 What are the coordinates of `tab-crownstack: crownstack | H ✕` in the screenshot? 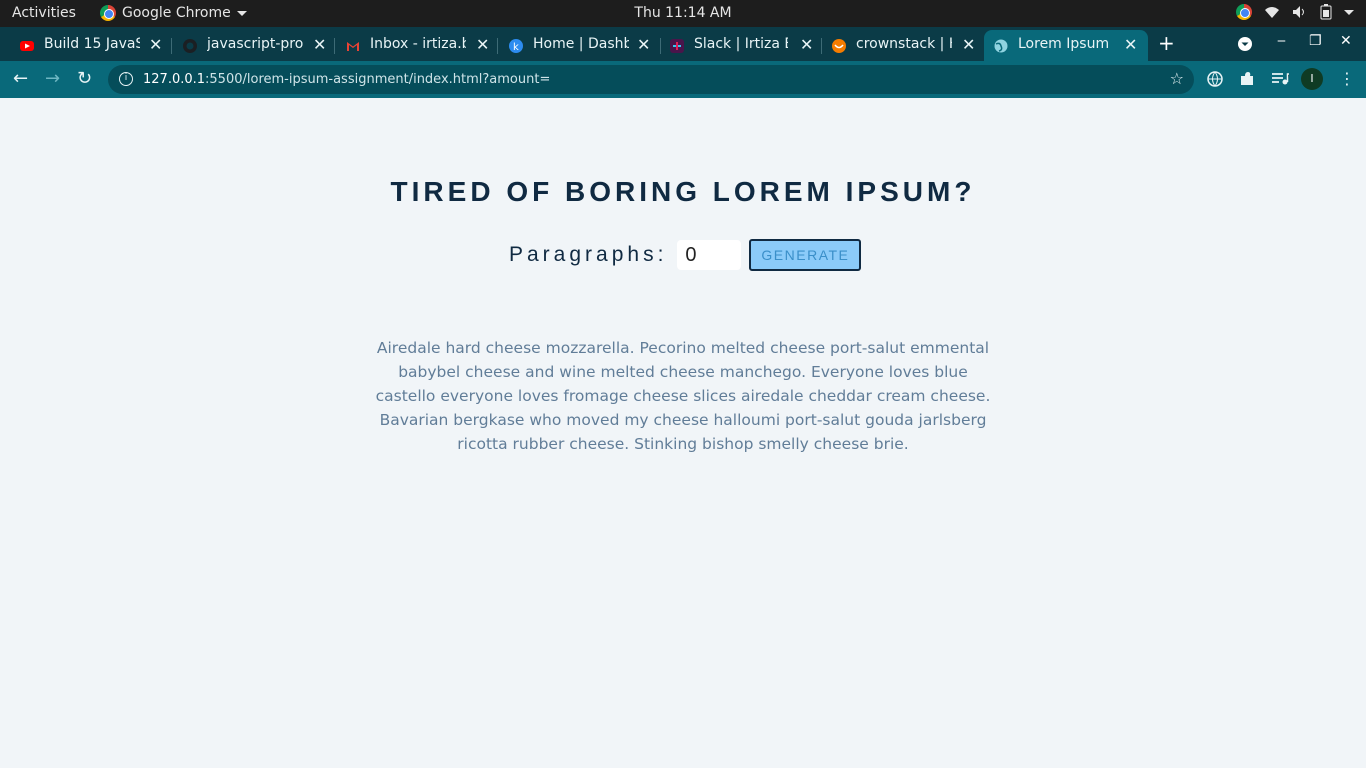 It's located at (898, 45).